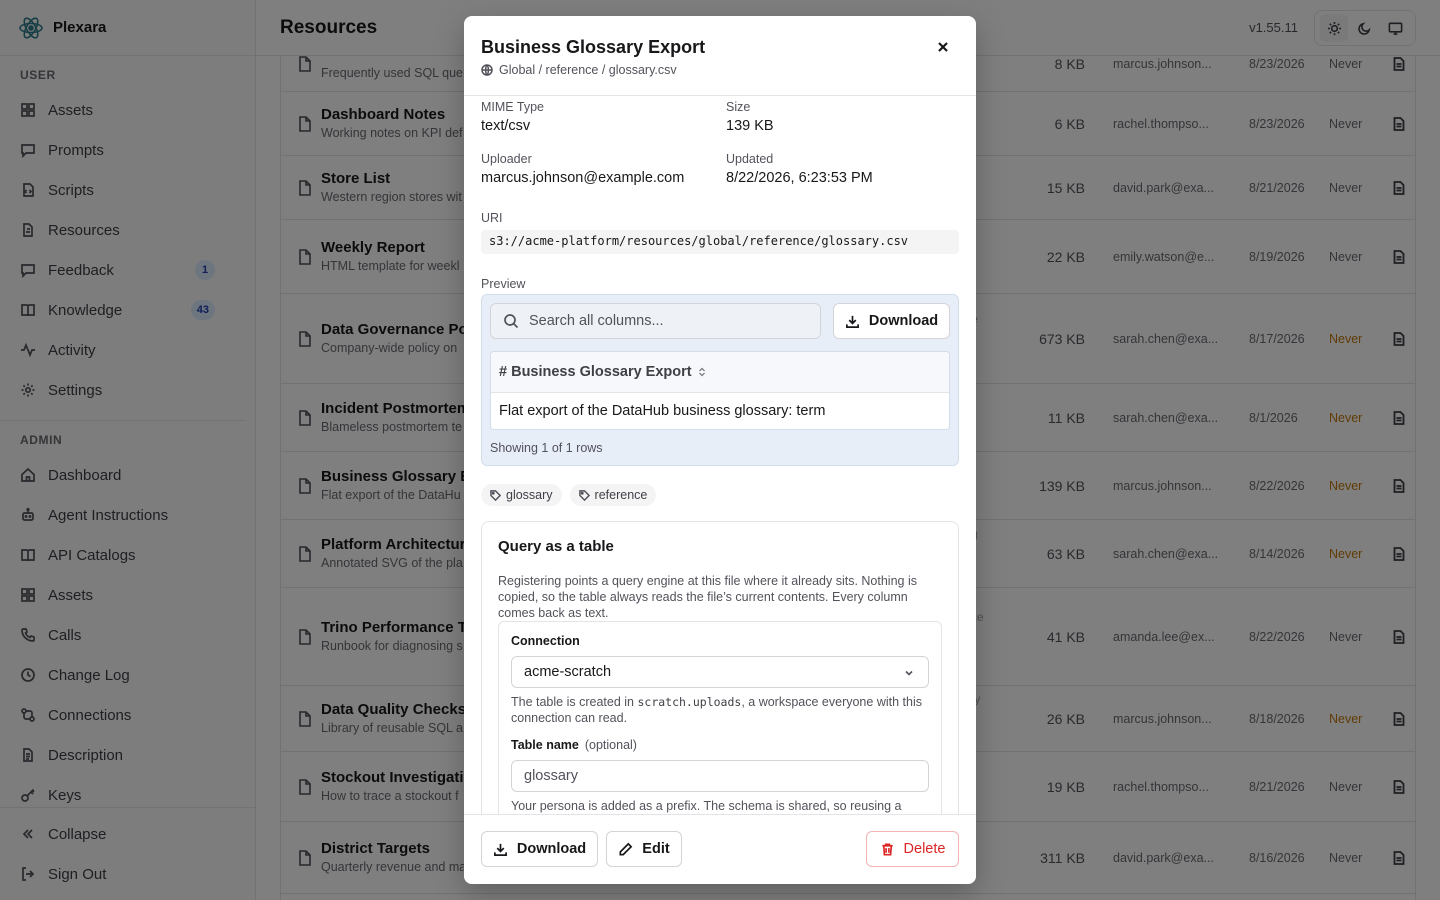 Image resolution: width=1440 pixels, height=900 pixels. I want to click on mime-type-label: MIME Type, so click(512, 107).